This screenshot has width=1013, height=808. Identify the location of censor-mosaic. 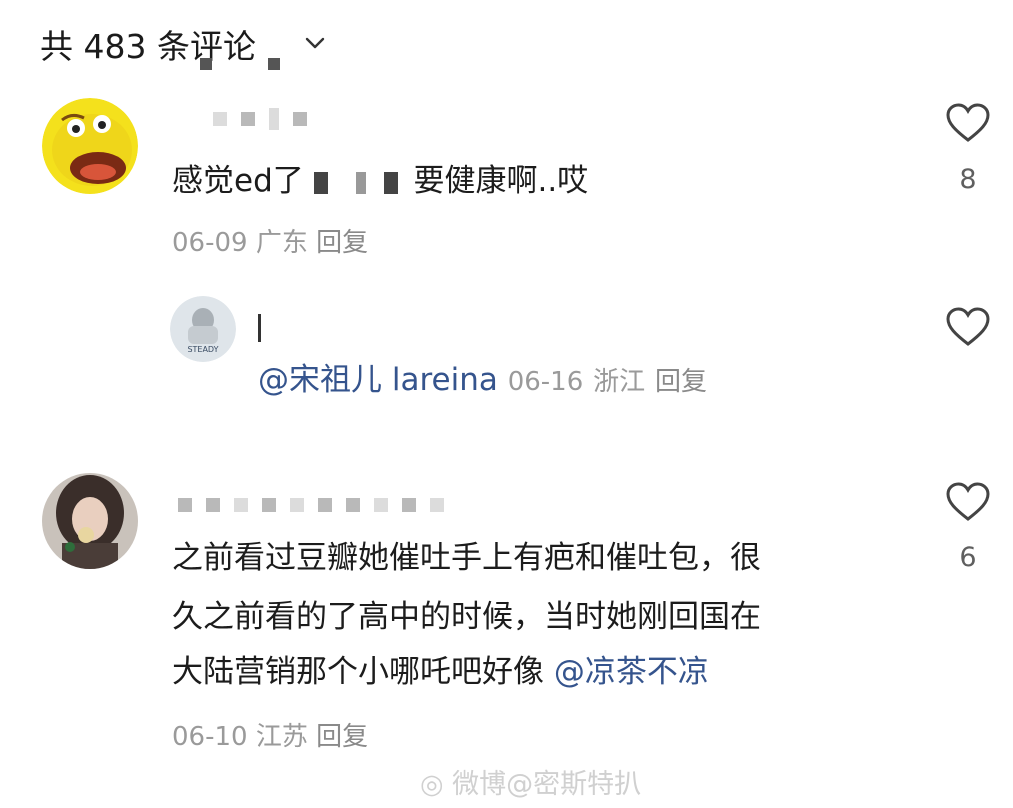
(358, 182).